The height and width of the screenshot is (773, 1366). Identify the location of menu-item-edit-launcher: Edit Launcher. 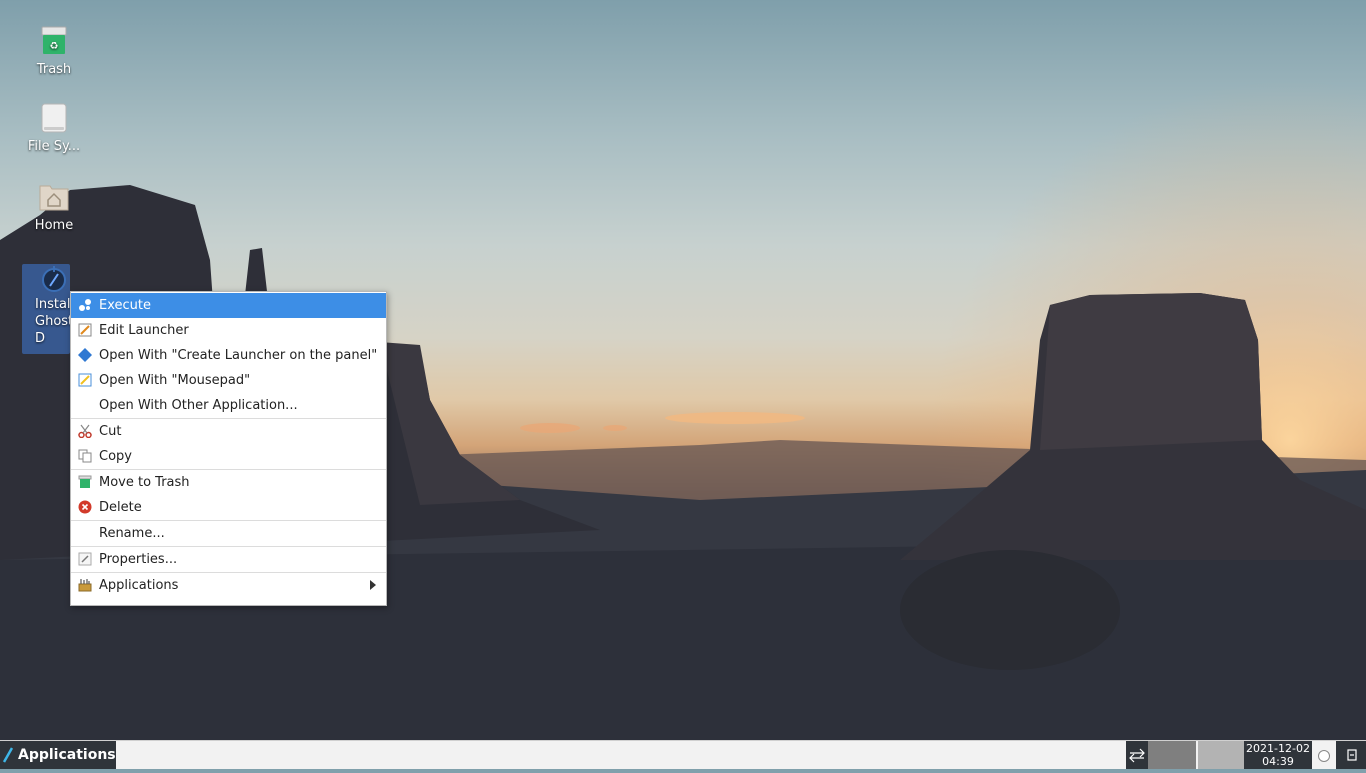
(228, 330).